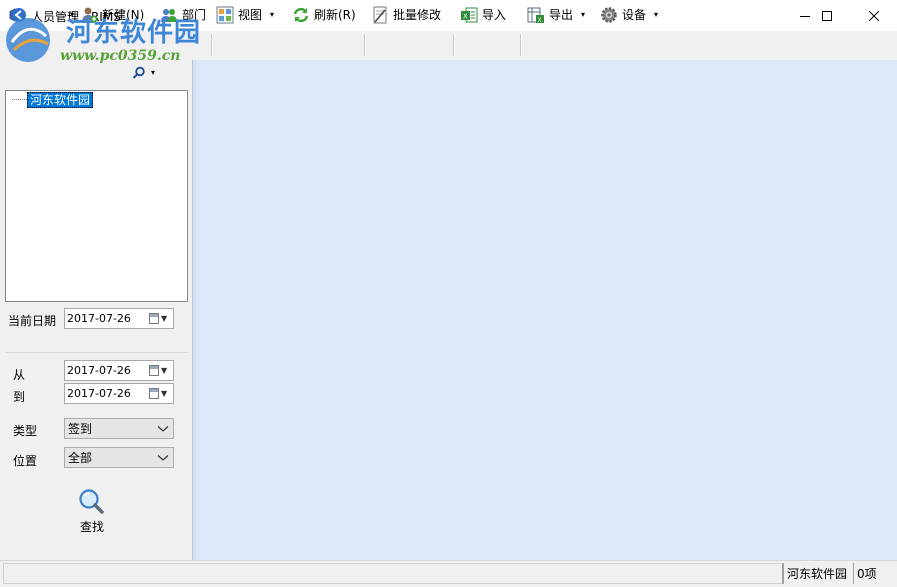  I want to click on batch-edit-button: 批量修改, so click(406, 14).